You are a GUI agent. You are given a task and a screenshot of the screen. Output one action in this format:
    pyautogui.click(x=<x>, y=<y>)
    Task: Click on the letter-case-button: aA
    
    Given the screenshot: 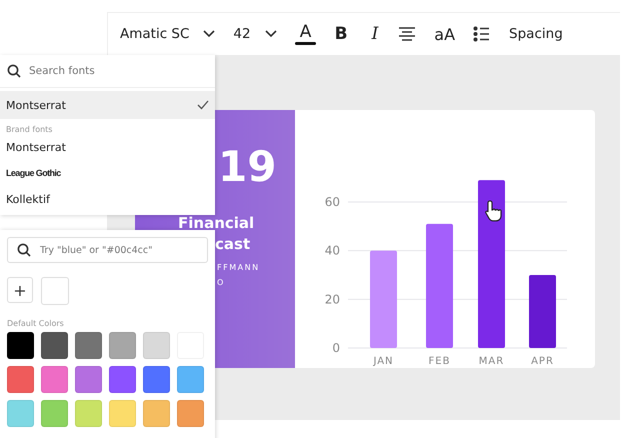 What is the action you would take?
    pyautogui.click(x=445, y=34)
    